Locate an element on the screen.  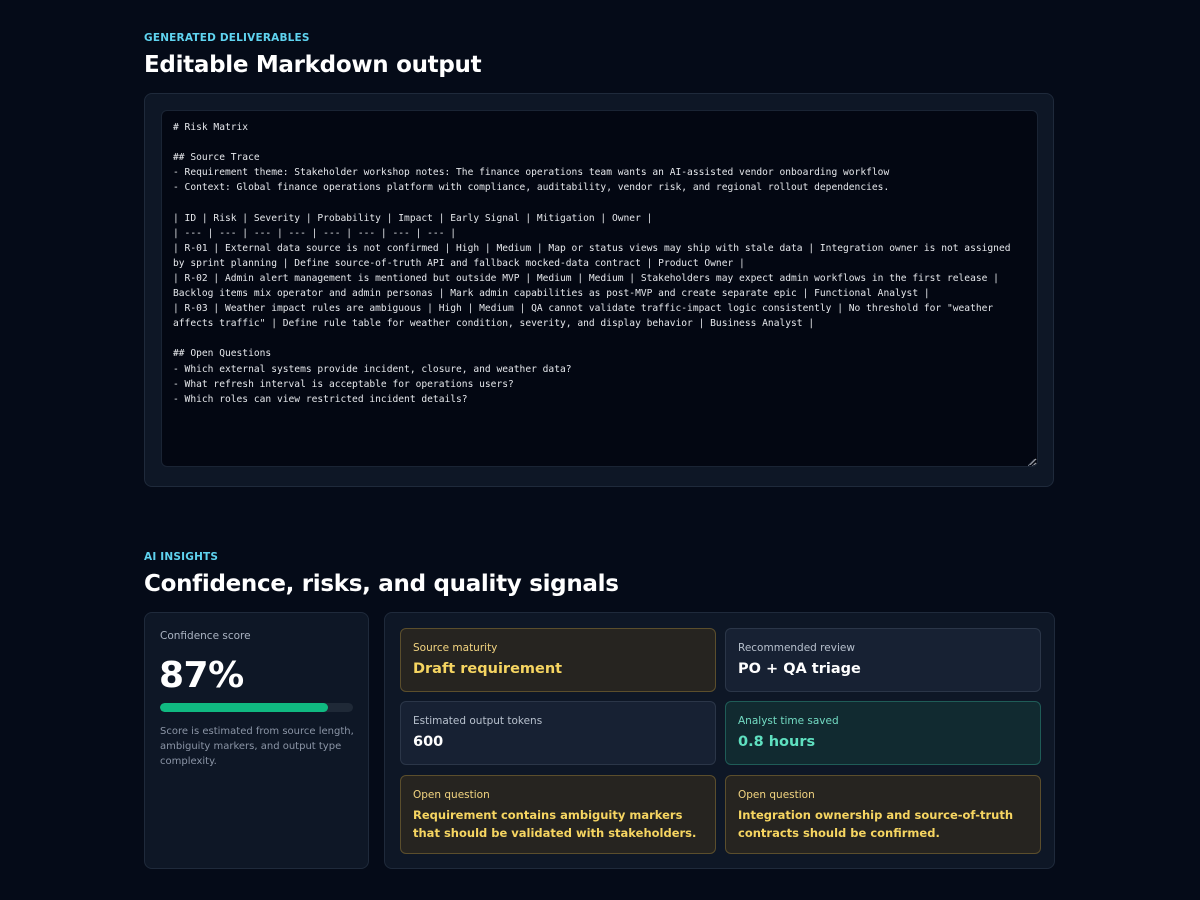
insights-title: Confidence, risks, and quality signals is located at coordinates (381, 584).